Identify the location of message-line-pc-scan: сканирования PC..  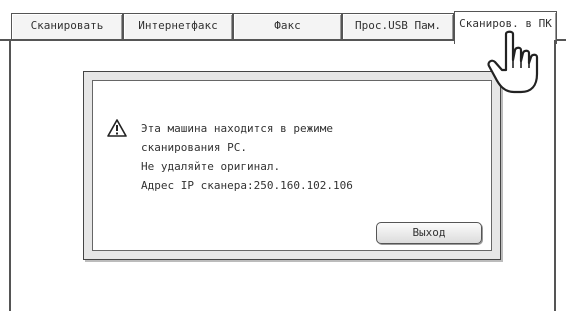
(194, 147).